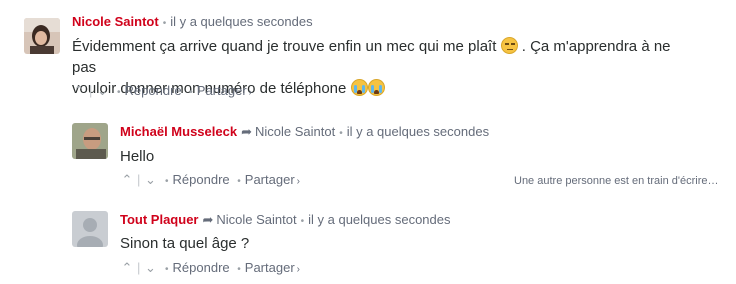 The width and height of the screenshot is (736, 284). I want to click on author-name: Tout Plaquer, so click(159, 219).